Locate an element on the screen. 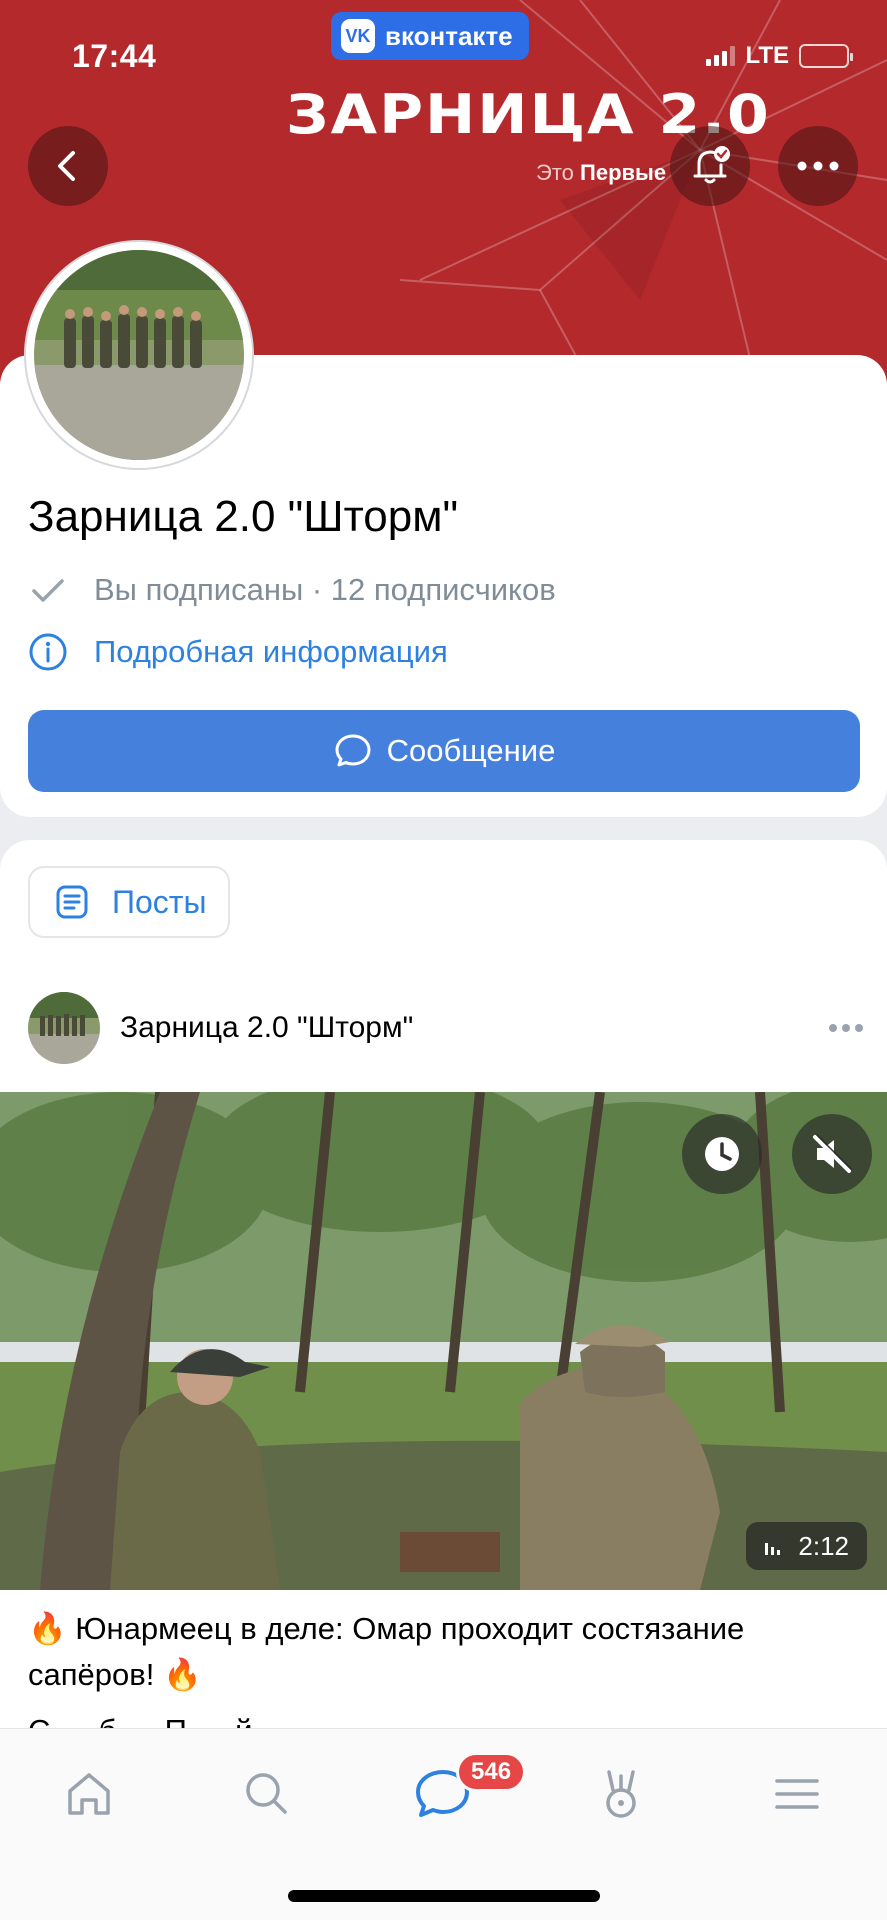  message-button-label: Сообщение is located at coordinates (471, 750).